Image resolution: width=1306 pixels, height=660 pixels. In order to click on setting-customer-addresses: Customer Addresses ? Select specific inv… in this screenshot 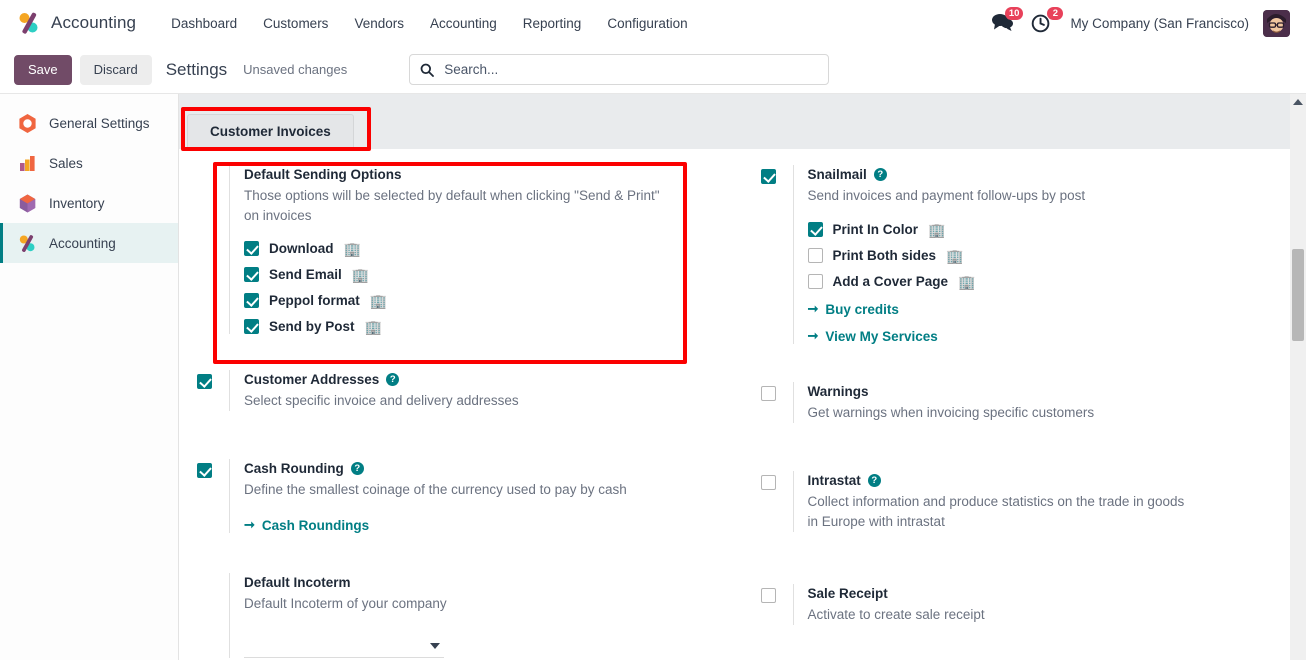, I will do `click(459, 390)`.